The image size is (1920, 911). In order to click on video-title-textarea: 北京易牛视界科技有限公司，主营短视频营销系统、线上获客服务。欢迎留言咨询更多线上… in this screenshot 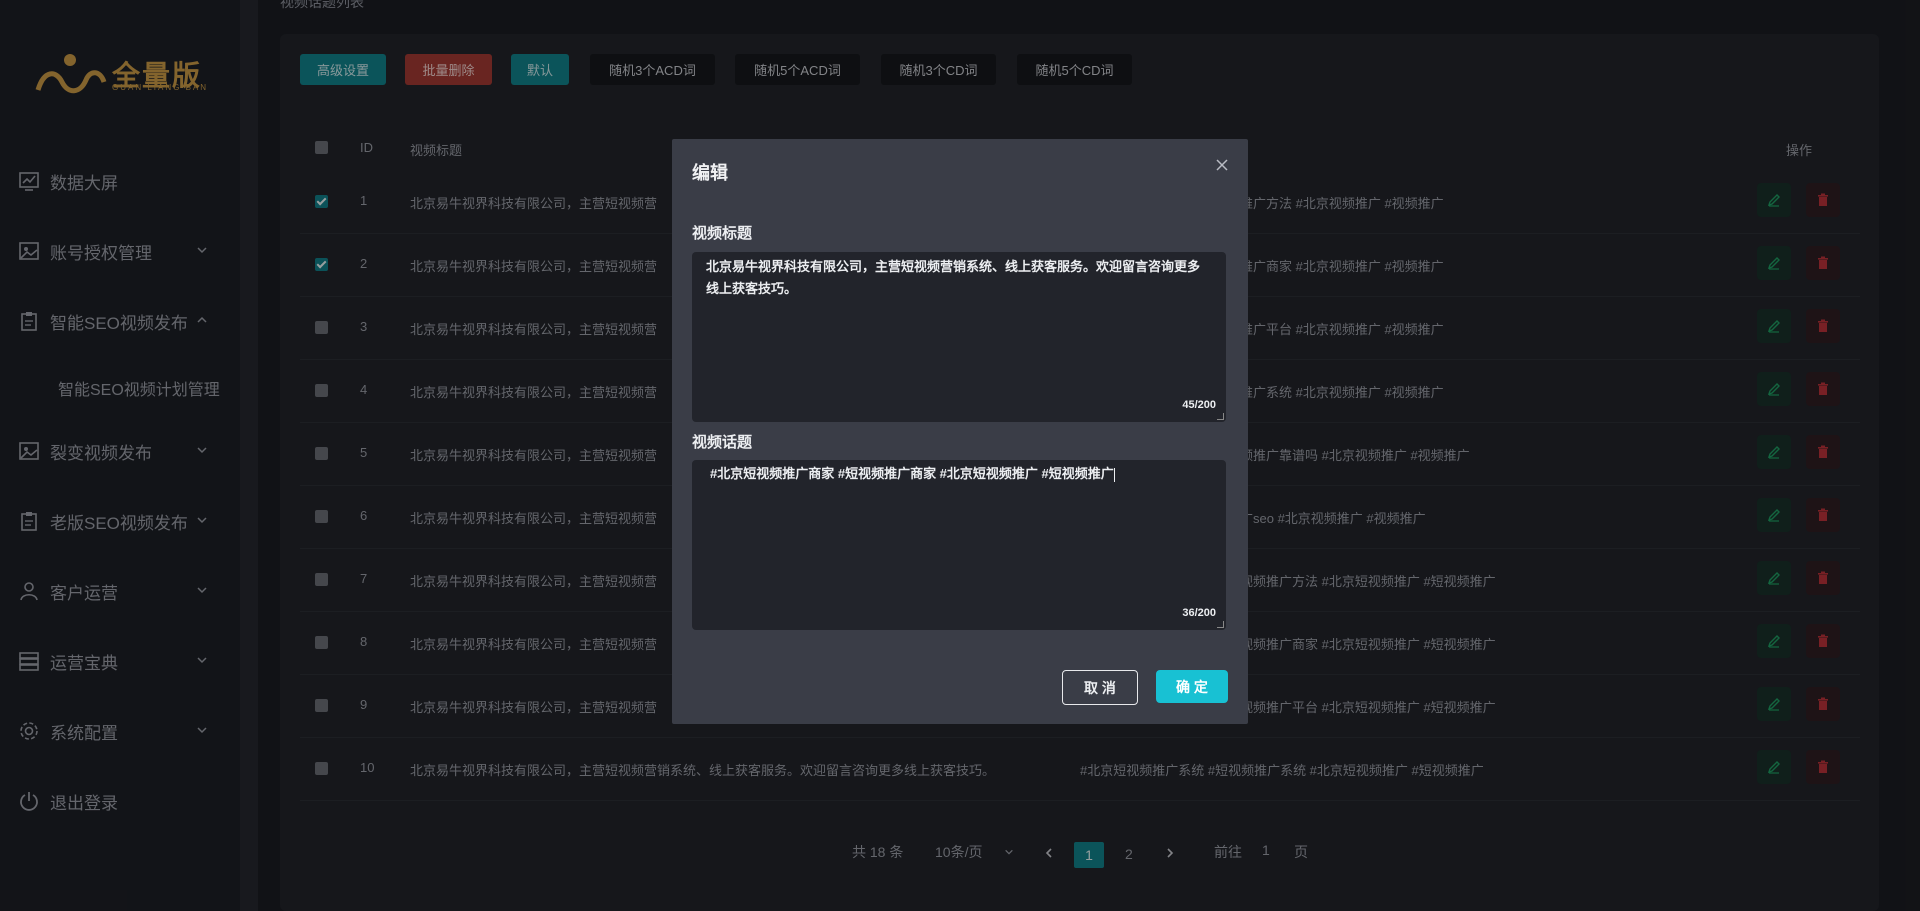, I will do `click(959, 337)`.